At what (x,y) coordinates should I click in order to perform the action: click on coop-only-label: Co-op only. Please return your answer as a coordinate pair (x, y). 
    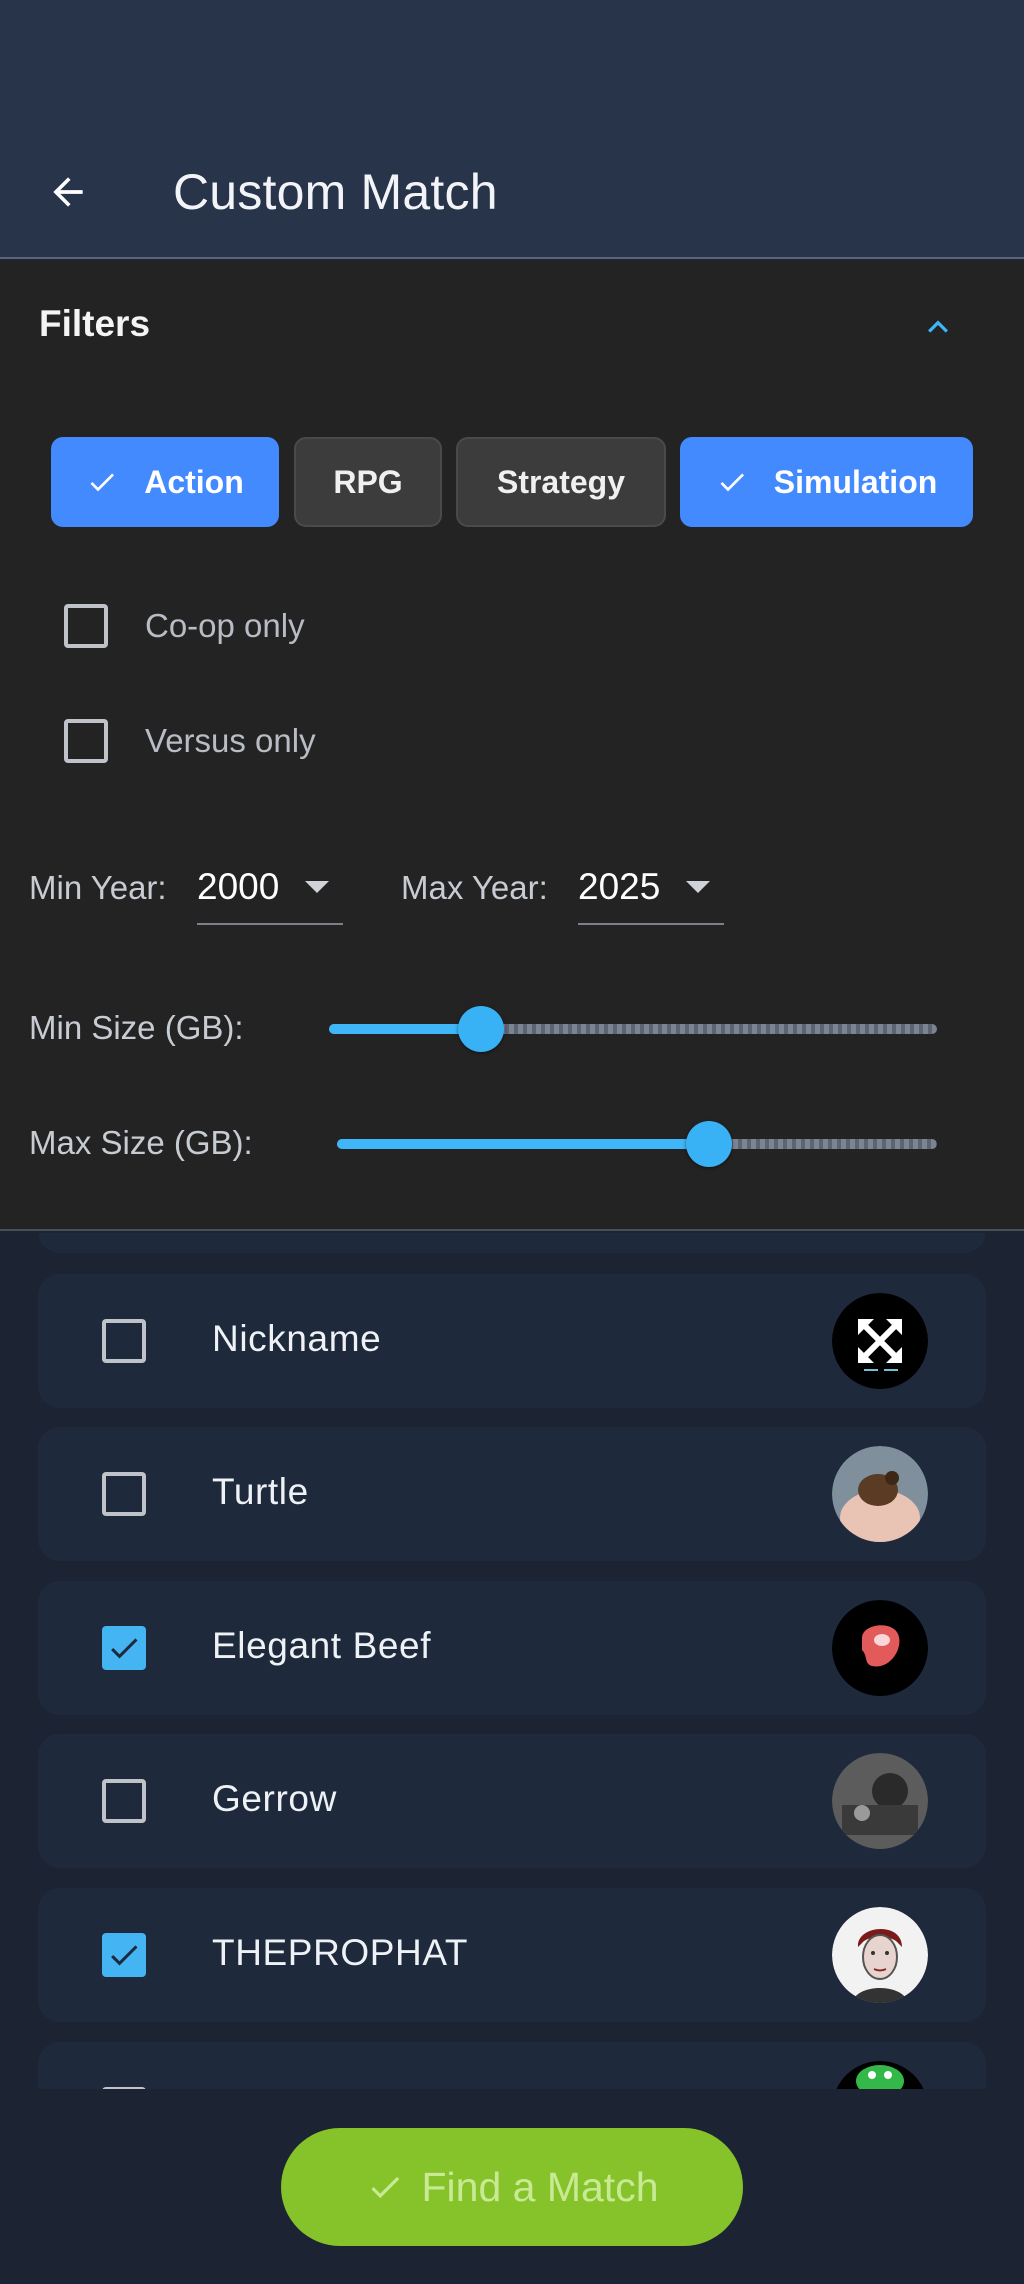
    Looking at the image, I should click on (225, 625).